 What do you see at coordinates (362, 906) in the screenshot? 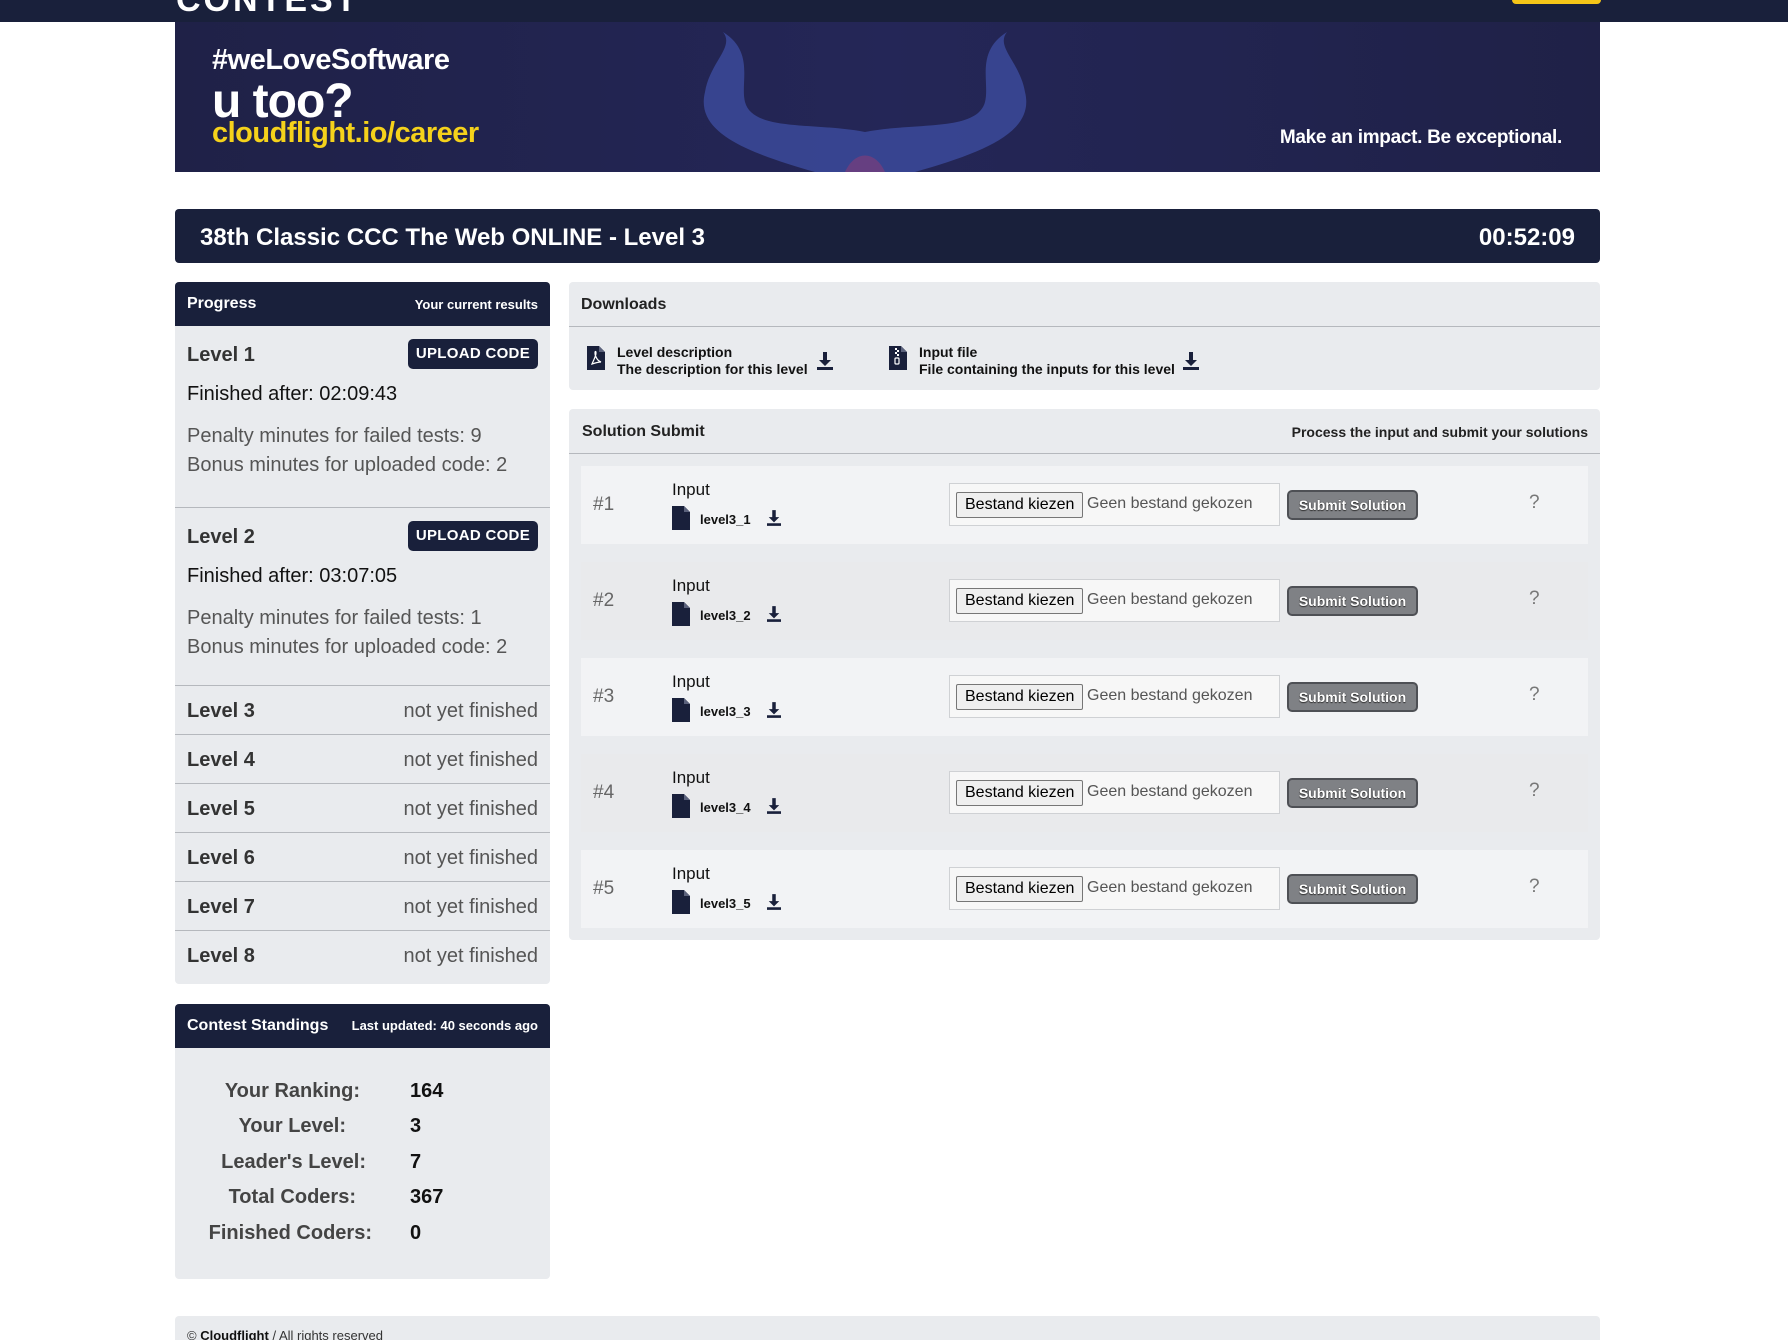
I see `level-item-7: Level 7 not yet finished` at bounding box center [362, 906].